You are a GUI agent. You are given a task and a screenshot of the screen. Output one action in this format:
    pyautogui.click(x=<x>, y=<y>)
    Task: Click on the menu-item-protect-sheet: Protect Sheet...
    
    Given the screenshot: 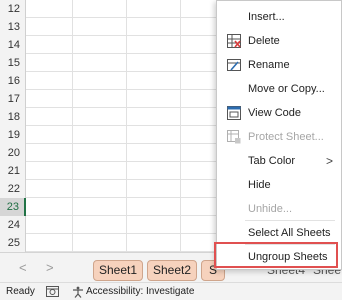 What is the action you would take?
    pyautogui.click(x=279, y=137)
    